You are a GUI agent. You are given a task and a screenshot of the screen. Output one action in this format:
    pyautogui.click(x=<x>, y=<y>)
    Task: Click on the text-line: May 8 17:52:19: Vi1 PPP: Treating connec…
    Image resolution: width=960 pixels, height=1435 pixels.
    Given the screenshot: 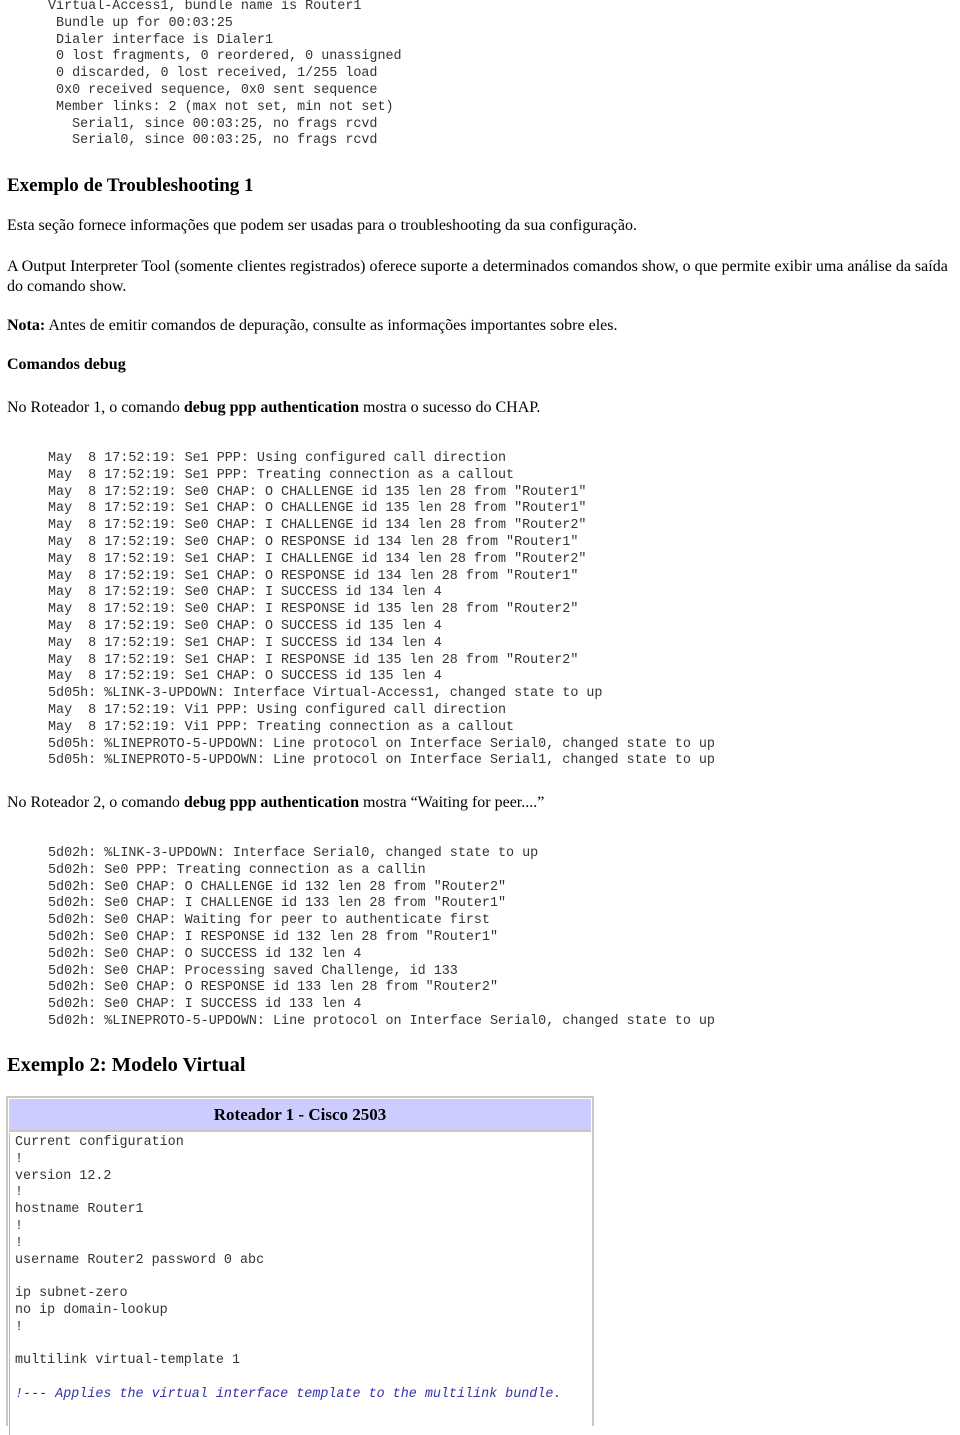 What is the action you would take?
    pyautogui.click(x=281, y=727)
    